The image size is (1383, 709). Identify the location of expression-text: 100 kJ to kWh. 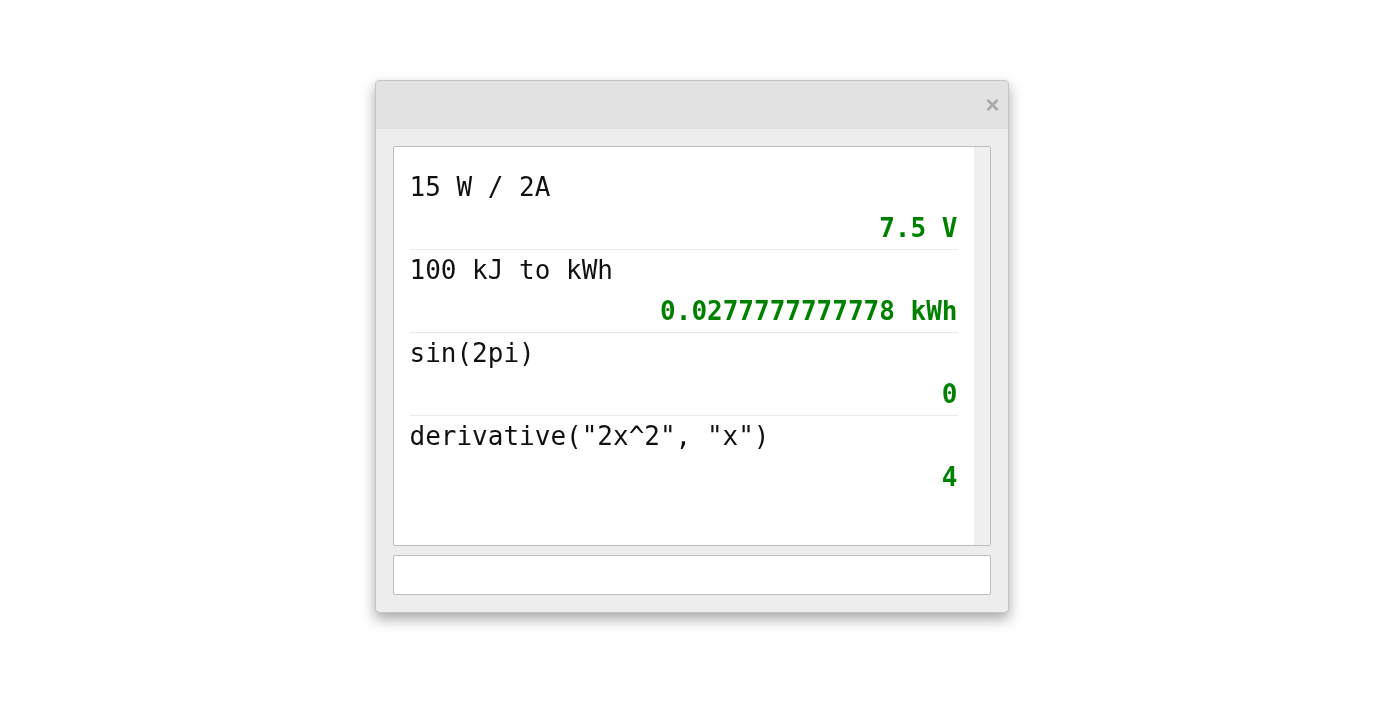
(511, 270).